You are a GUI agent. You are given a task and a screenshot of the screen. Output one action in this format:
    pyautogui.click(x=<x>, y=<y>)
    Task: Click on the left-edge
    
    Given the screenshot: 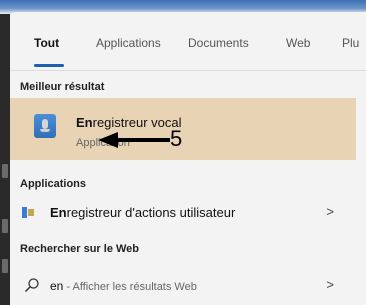 What is the action you would take?
    pyautogui.click(x=5, y=159)
    